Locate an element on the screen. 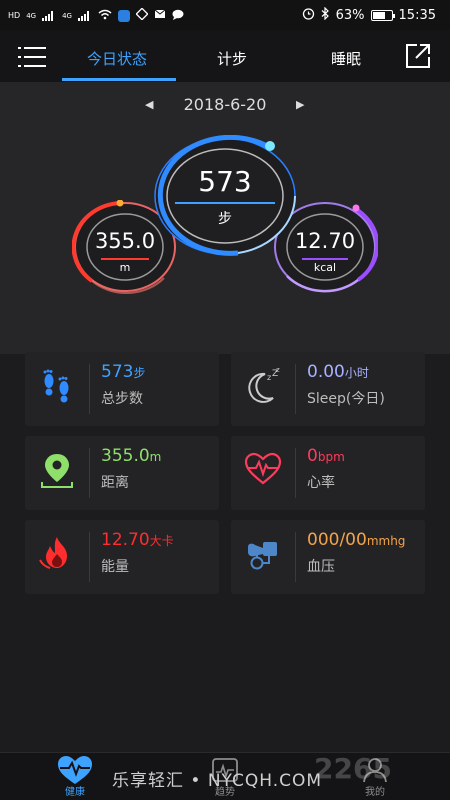 The width and height of the screenshot is (450, 800). watermark-text: 乐享轻汇 • NYCQH.COM is located at coordinates (217, 781).